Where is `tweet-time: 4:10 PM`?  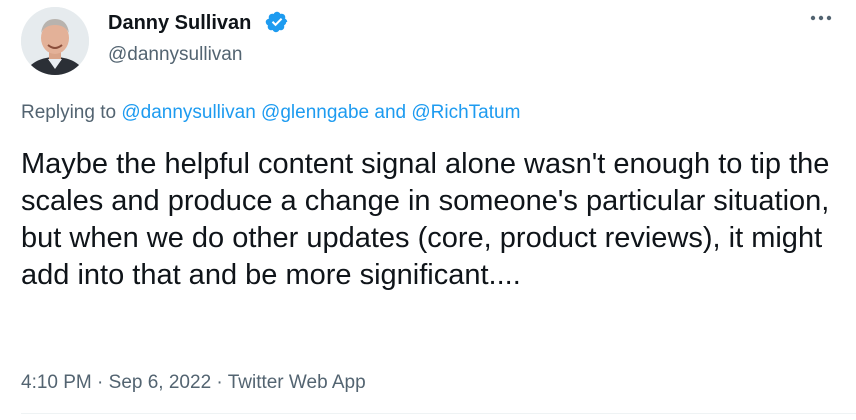 tweet-time: 4:10 PM is located at coordinates (56, 382).